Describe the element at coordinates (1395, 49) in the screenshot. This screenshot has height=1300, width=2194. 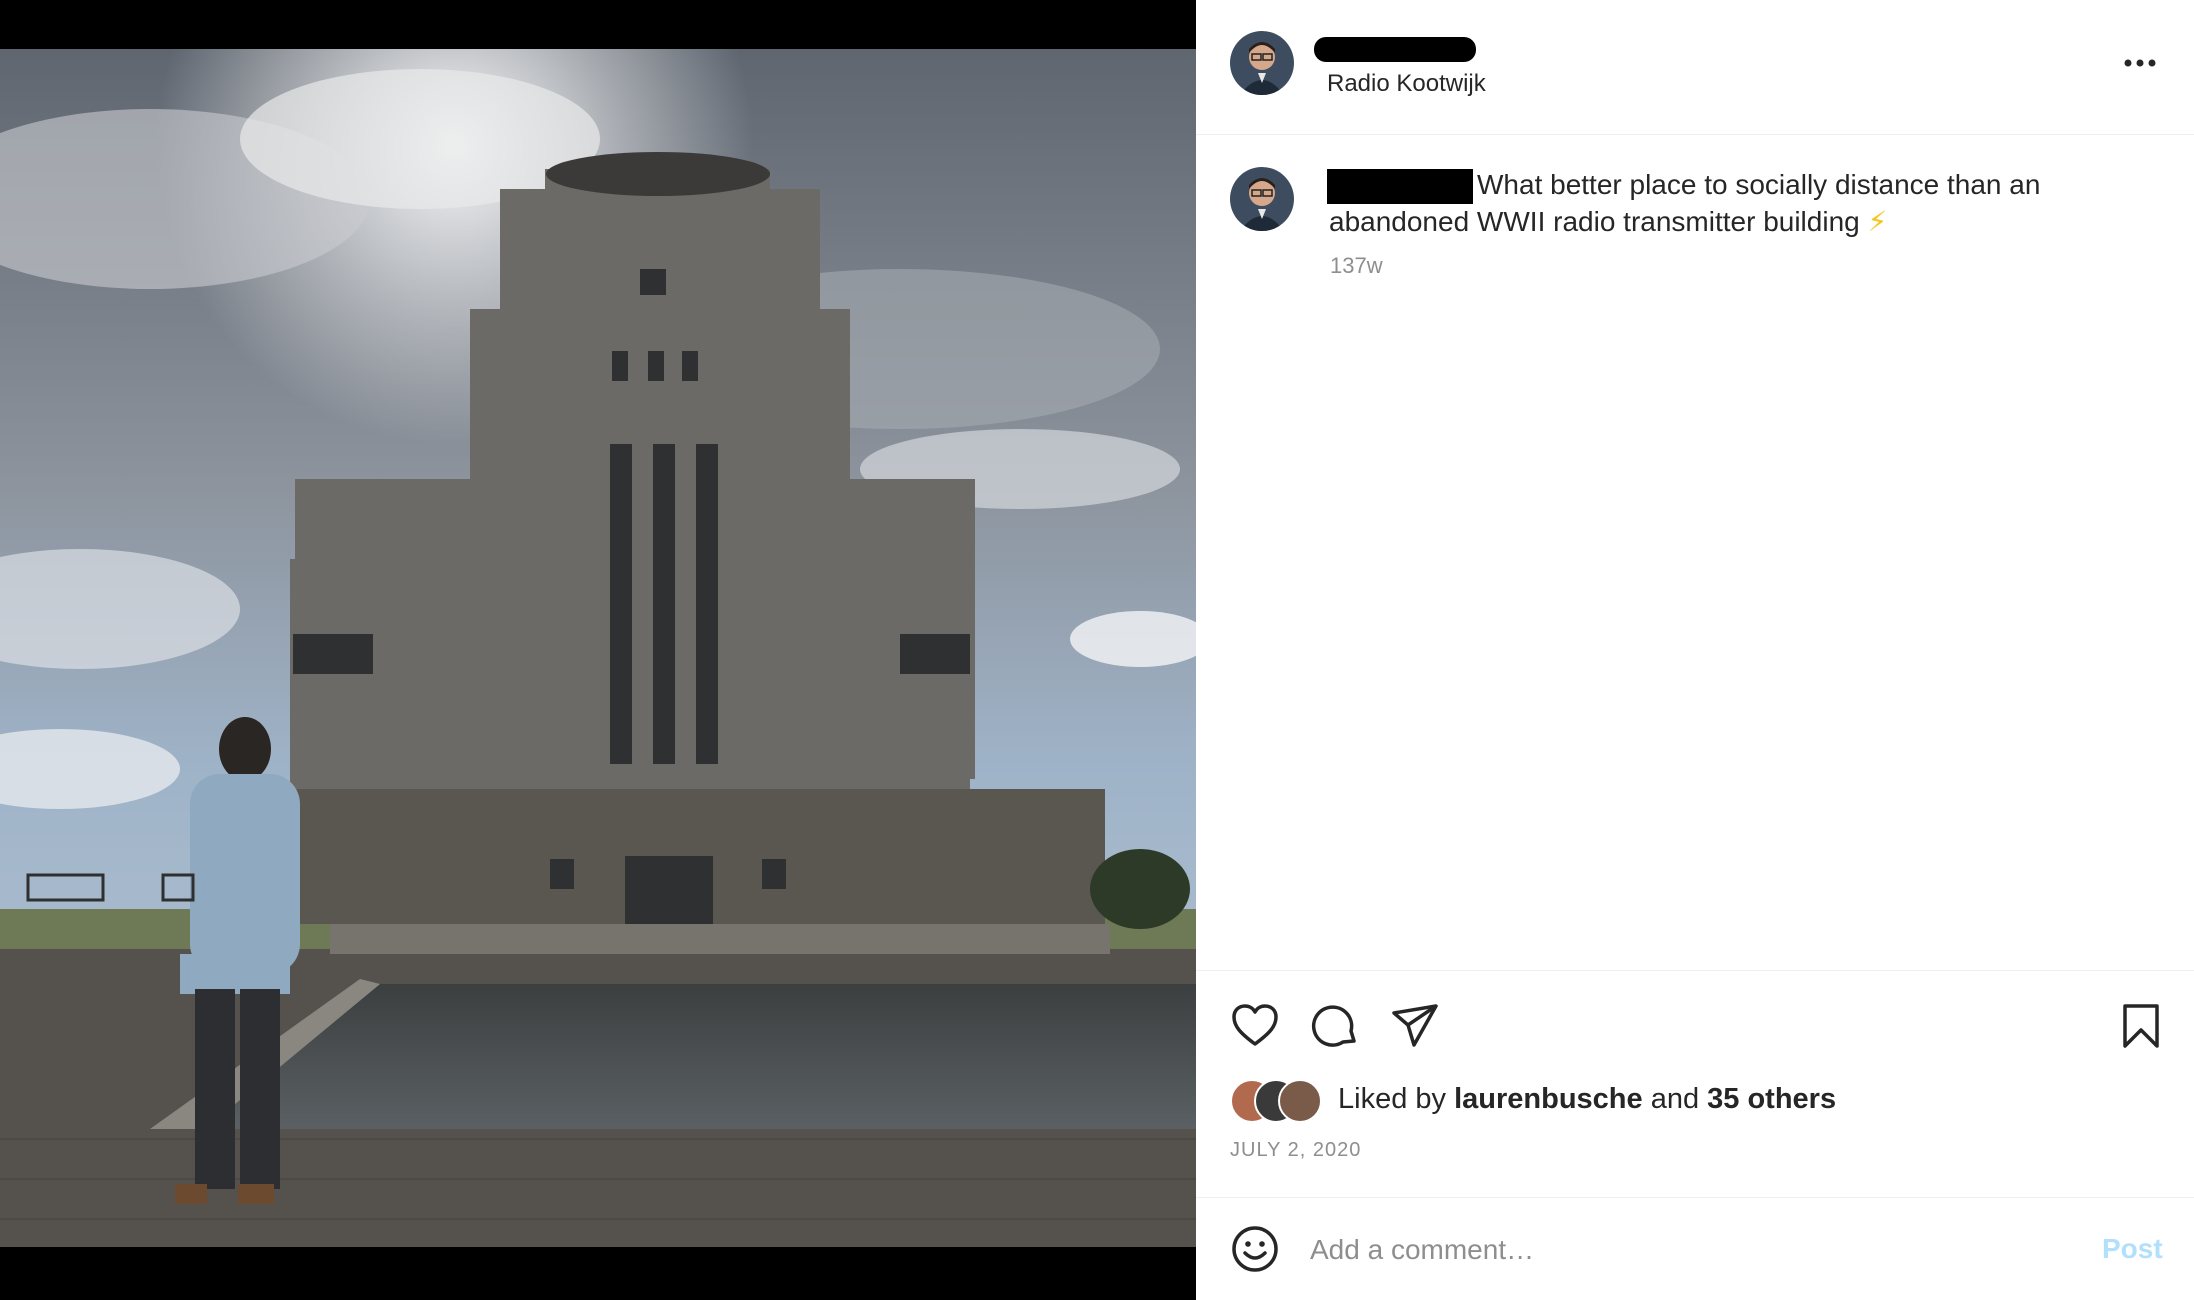
I see `redacted-username` at that location.